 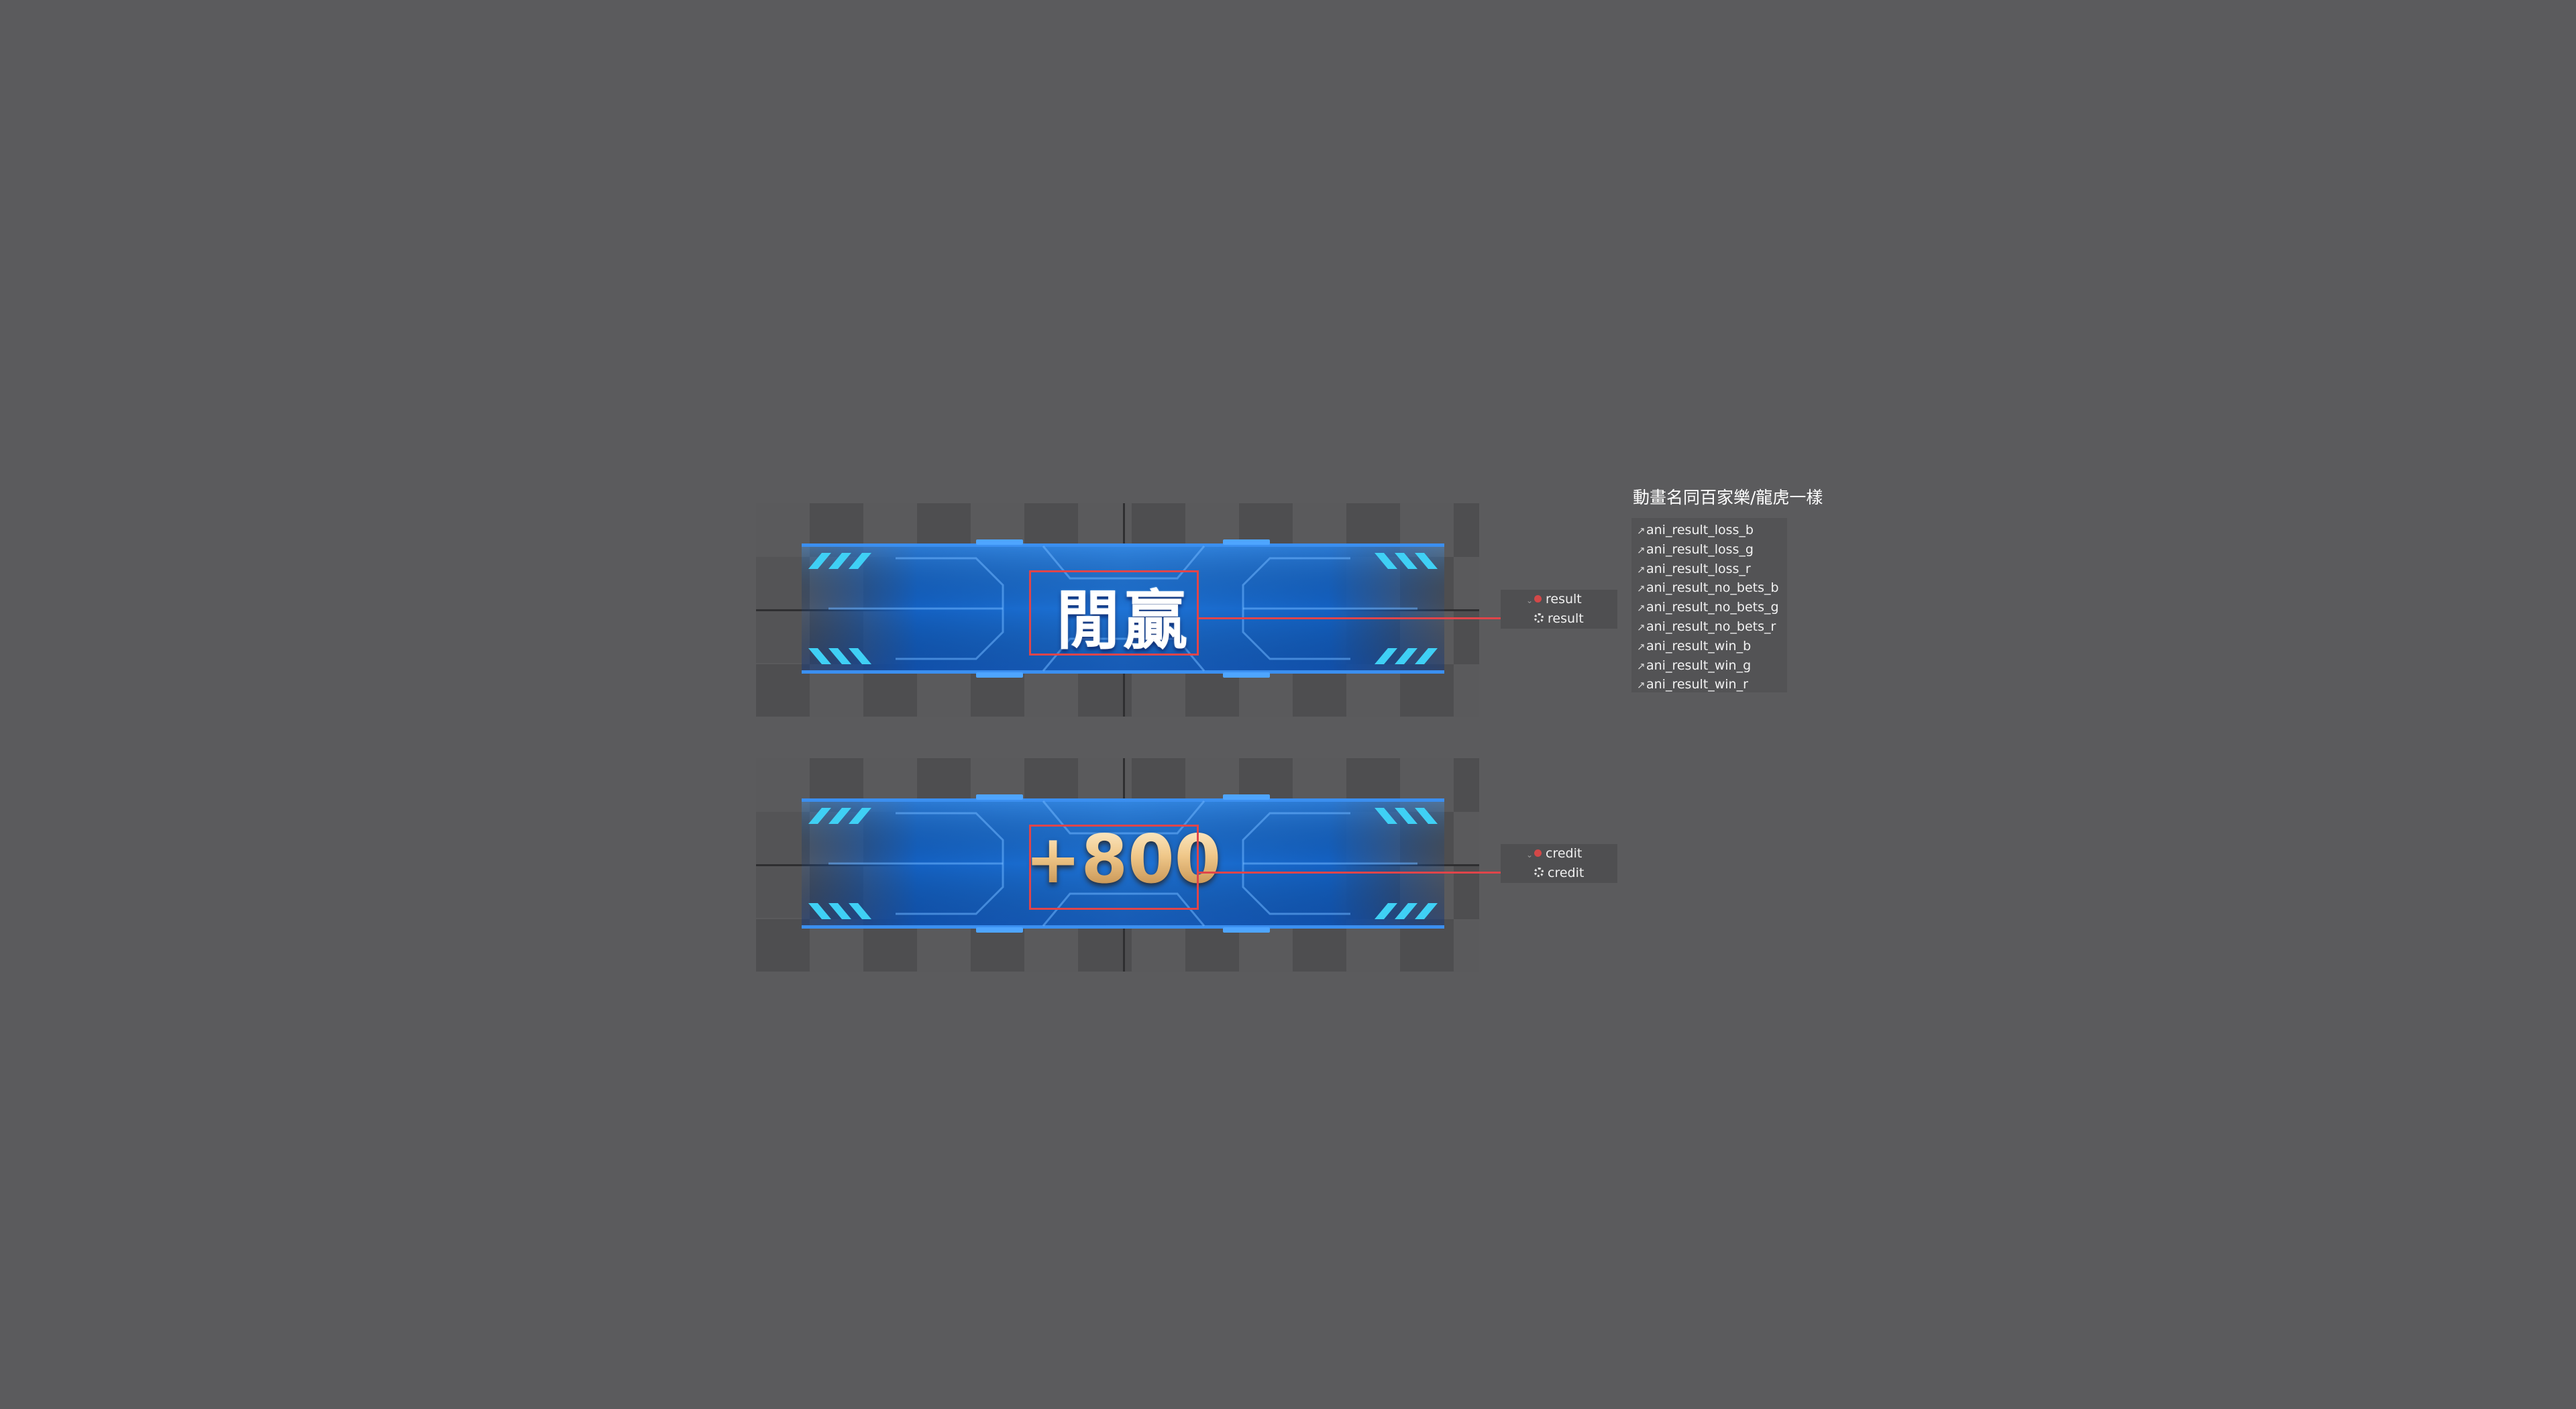 I want to click on result-connector-line, so click(x=1367, y=618).